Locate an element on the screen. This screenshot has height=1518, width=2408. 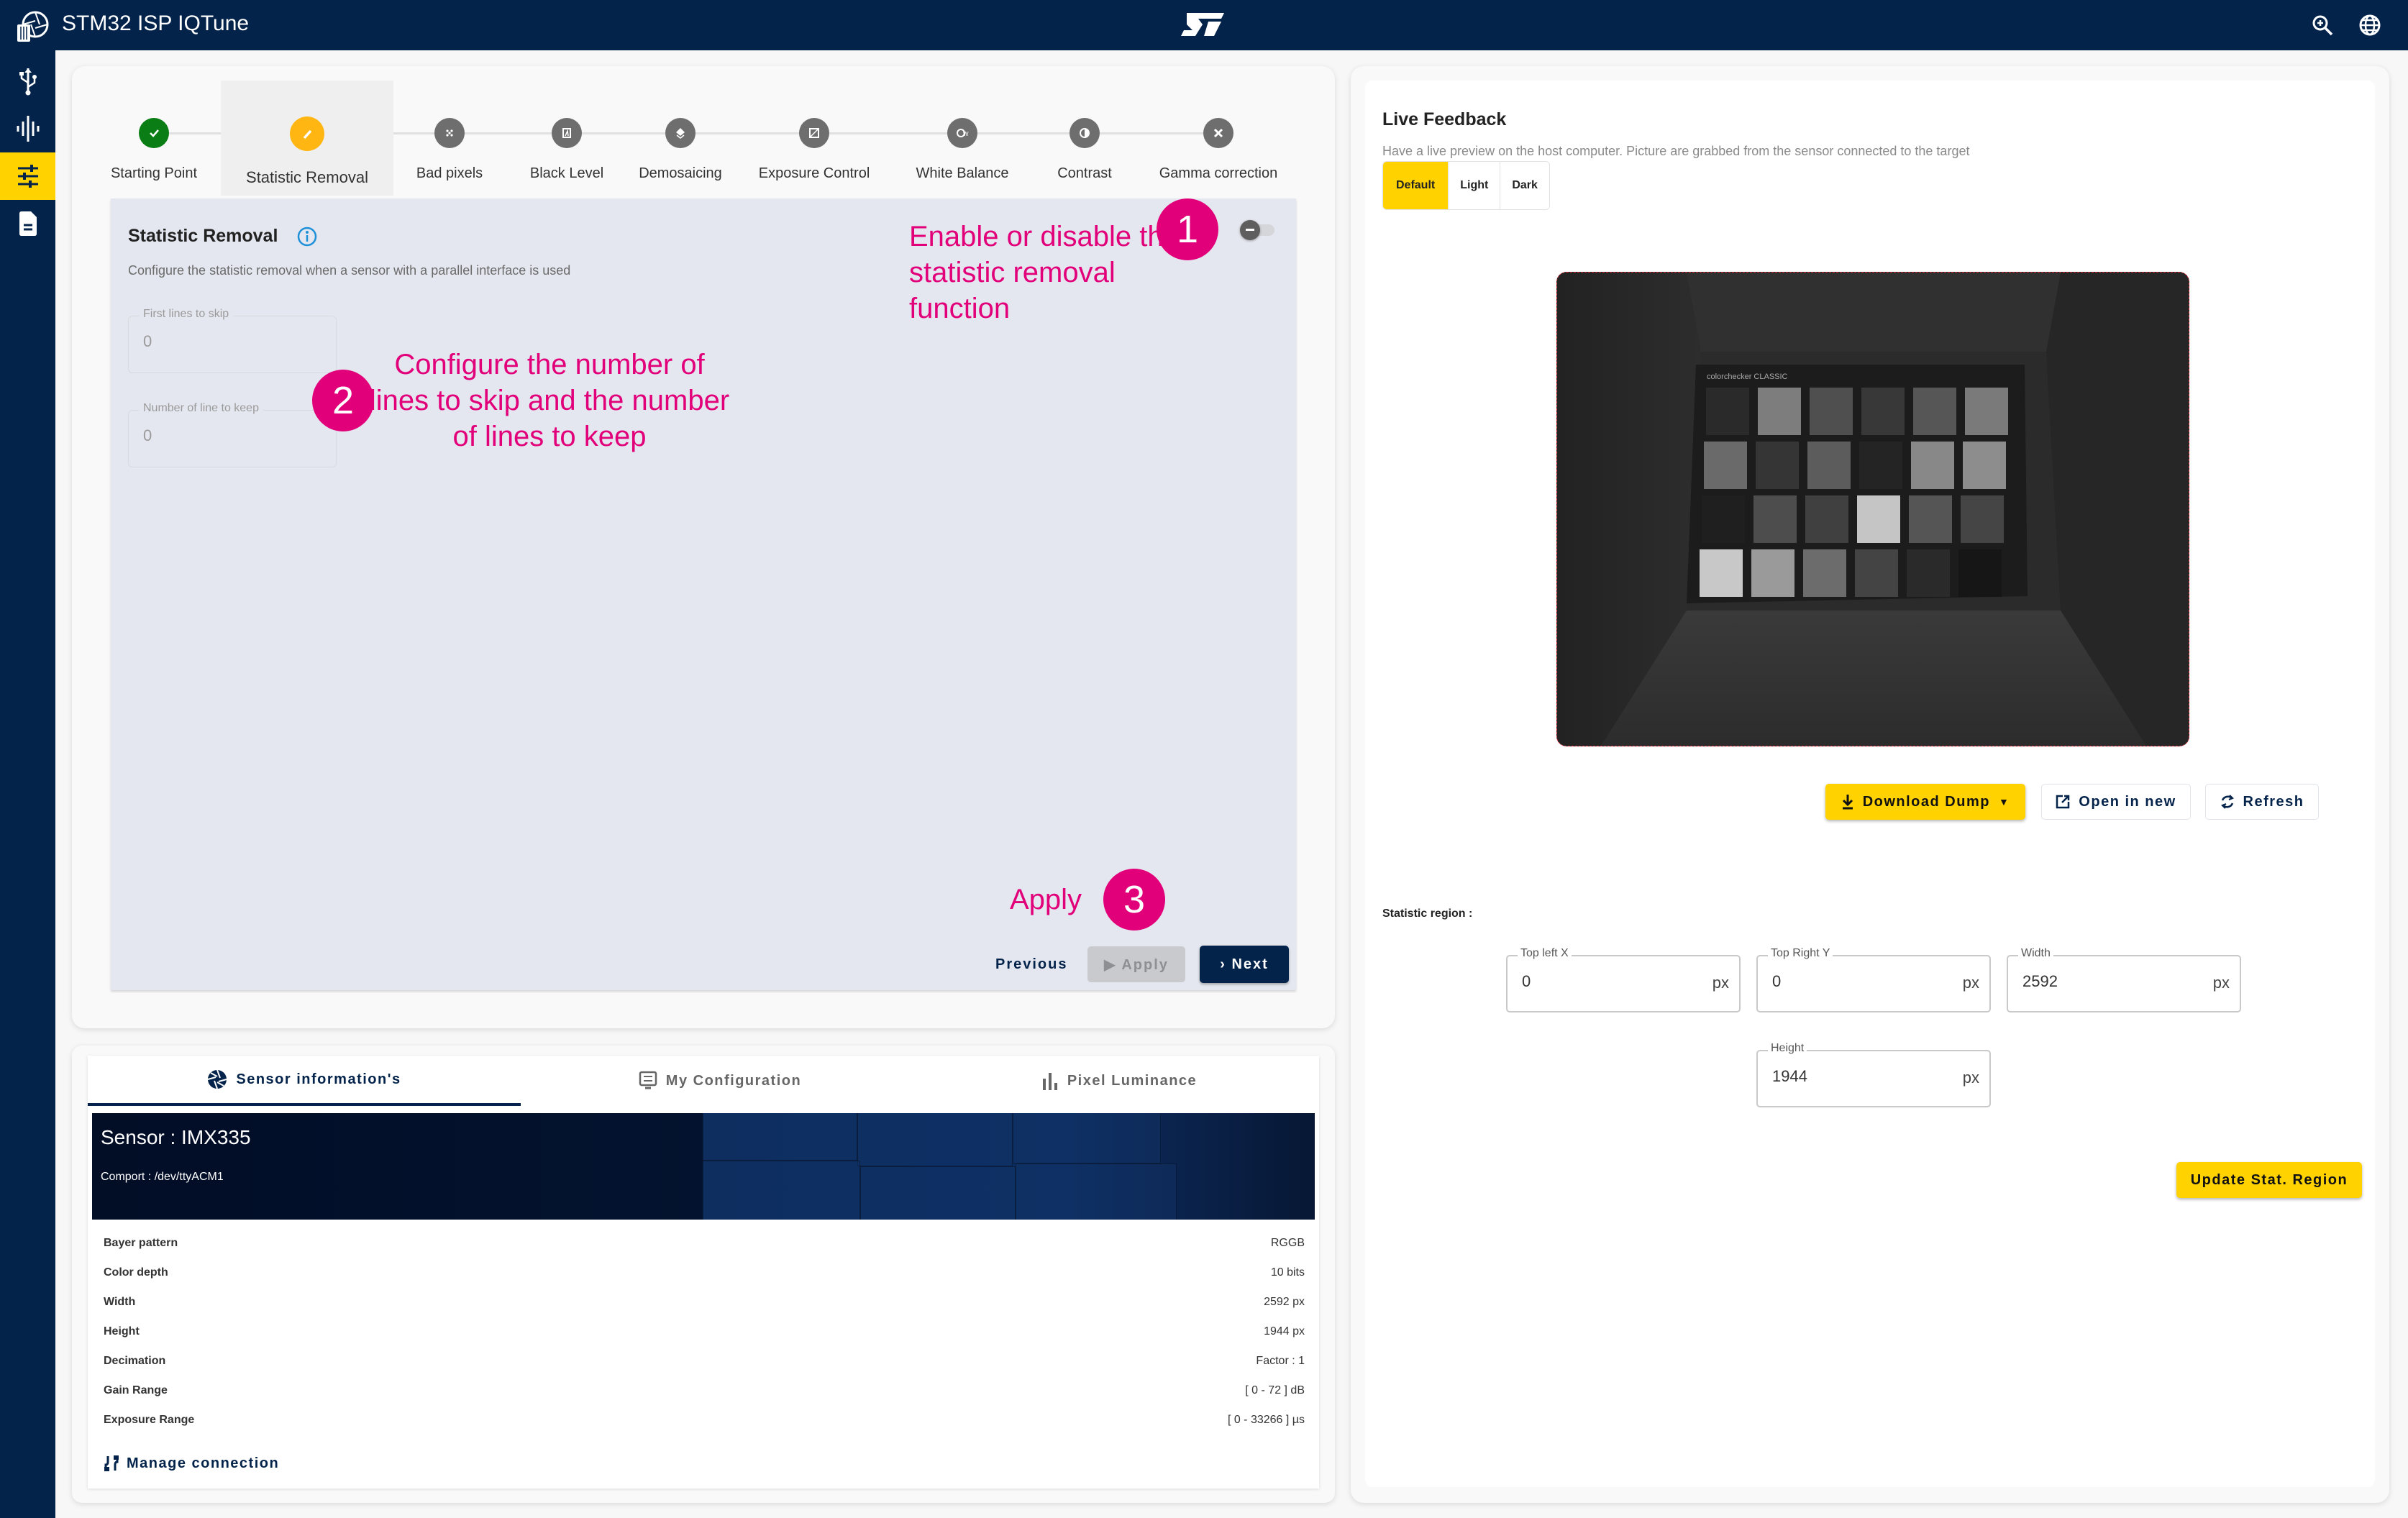
download-dump-button: Download Dump ▼ is located at coordinates (1925, 802).